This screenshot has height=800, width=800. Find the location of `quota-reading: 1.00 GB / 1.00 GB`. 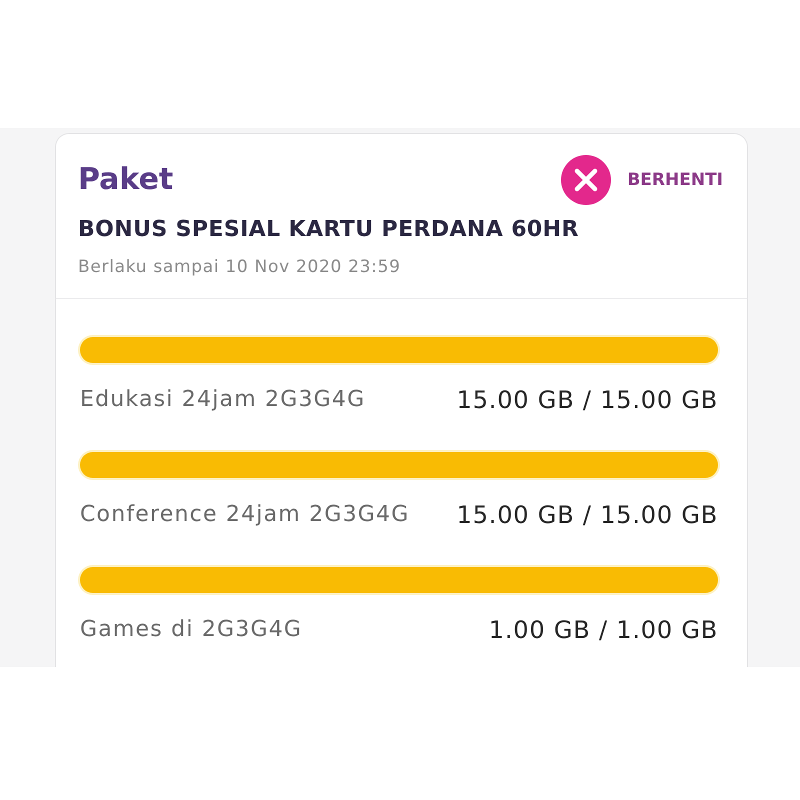

quota-reading: 1.00 GB / 1.00 GB is located at coordinates (603, 630).